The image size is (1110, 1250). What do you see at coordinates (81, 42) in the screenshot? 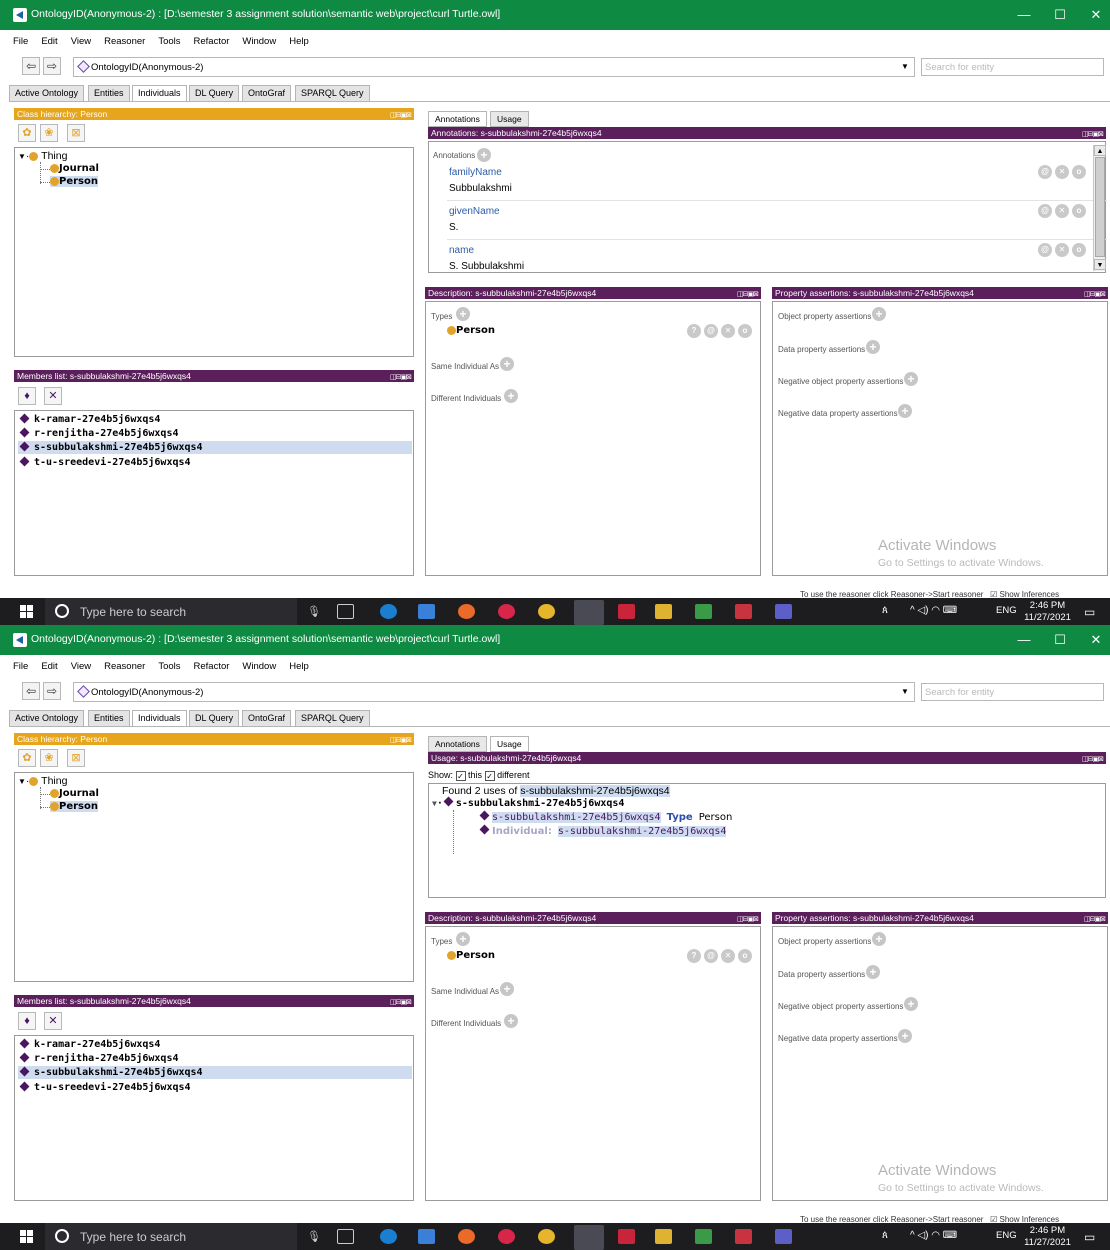
I see `menu-view: View` at bounding box center [81, 42].